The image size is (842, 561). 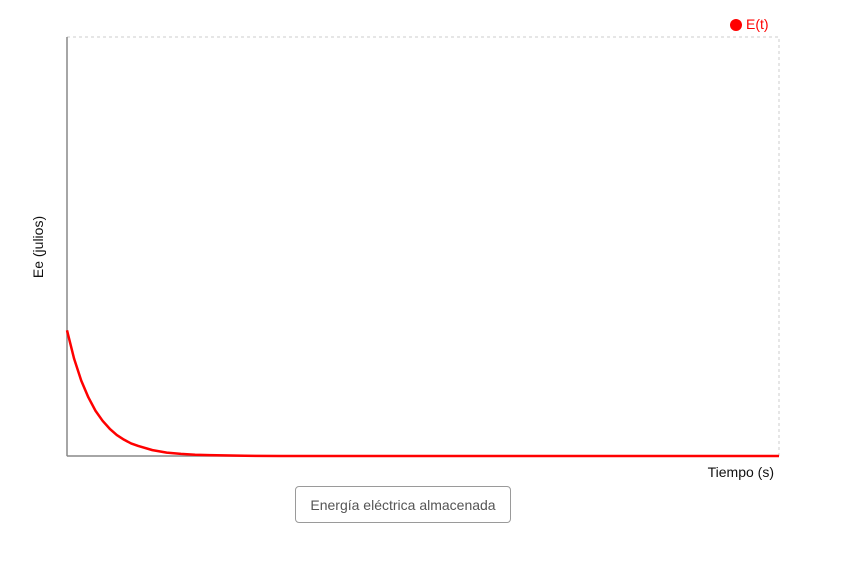 What do you see at coordinates (403, 504) in the screenshot?
I see `stored-energy-button: Energía eléctrica almacenada` at bounding box center [403, 504].